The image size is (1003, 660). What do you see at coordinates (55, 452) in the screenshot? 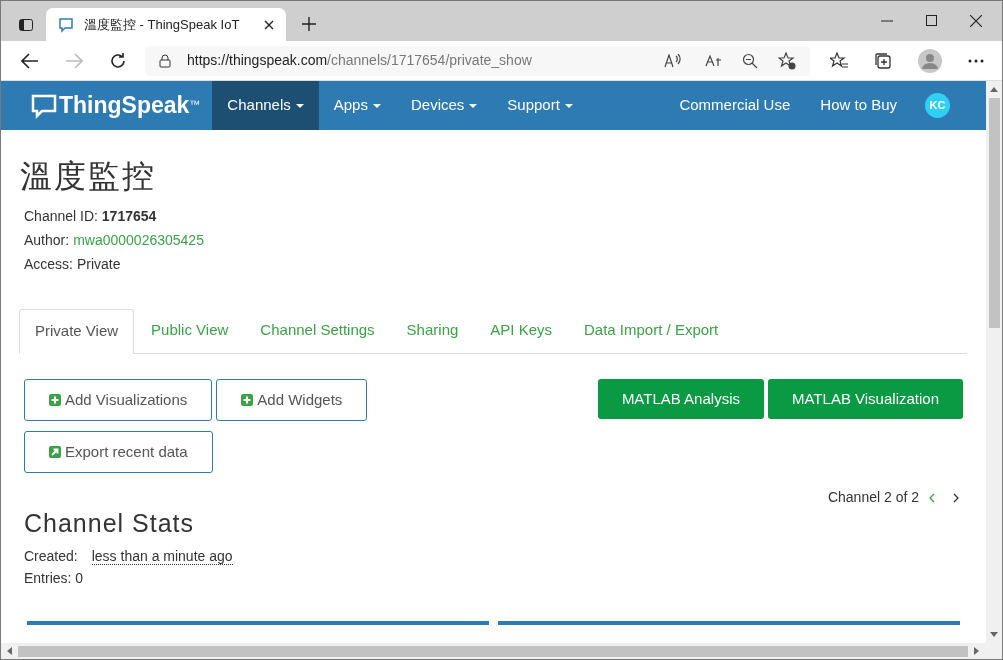
I see `arrow-icon` at bounding box center [55, 452].